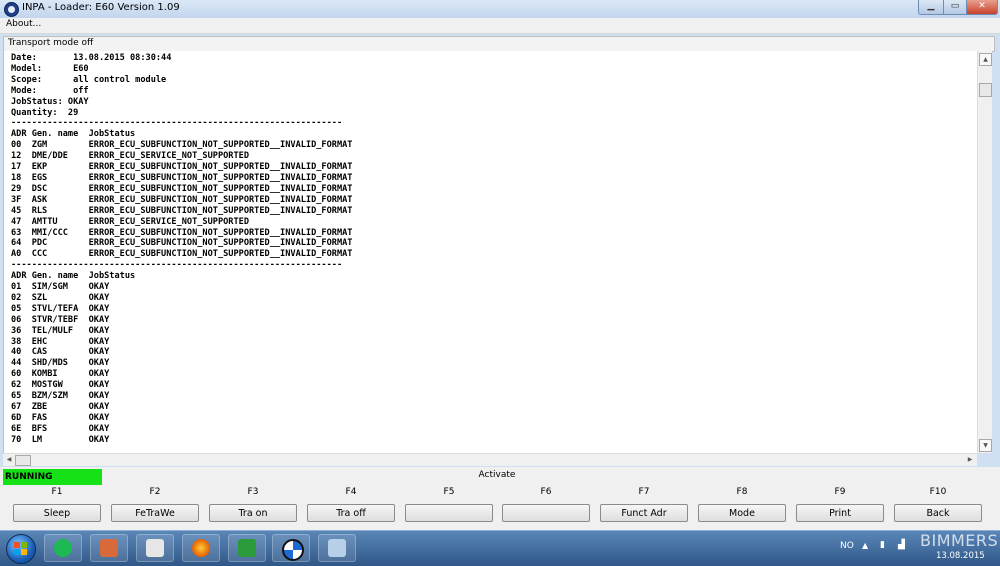 The width and height of the screenshot is (1000, 566). Describe the element at coordinates (60, 308) in the screenshot. I see `ok-row: 05 STVL/TEFA OKAY` at that location.